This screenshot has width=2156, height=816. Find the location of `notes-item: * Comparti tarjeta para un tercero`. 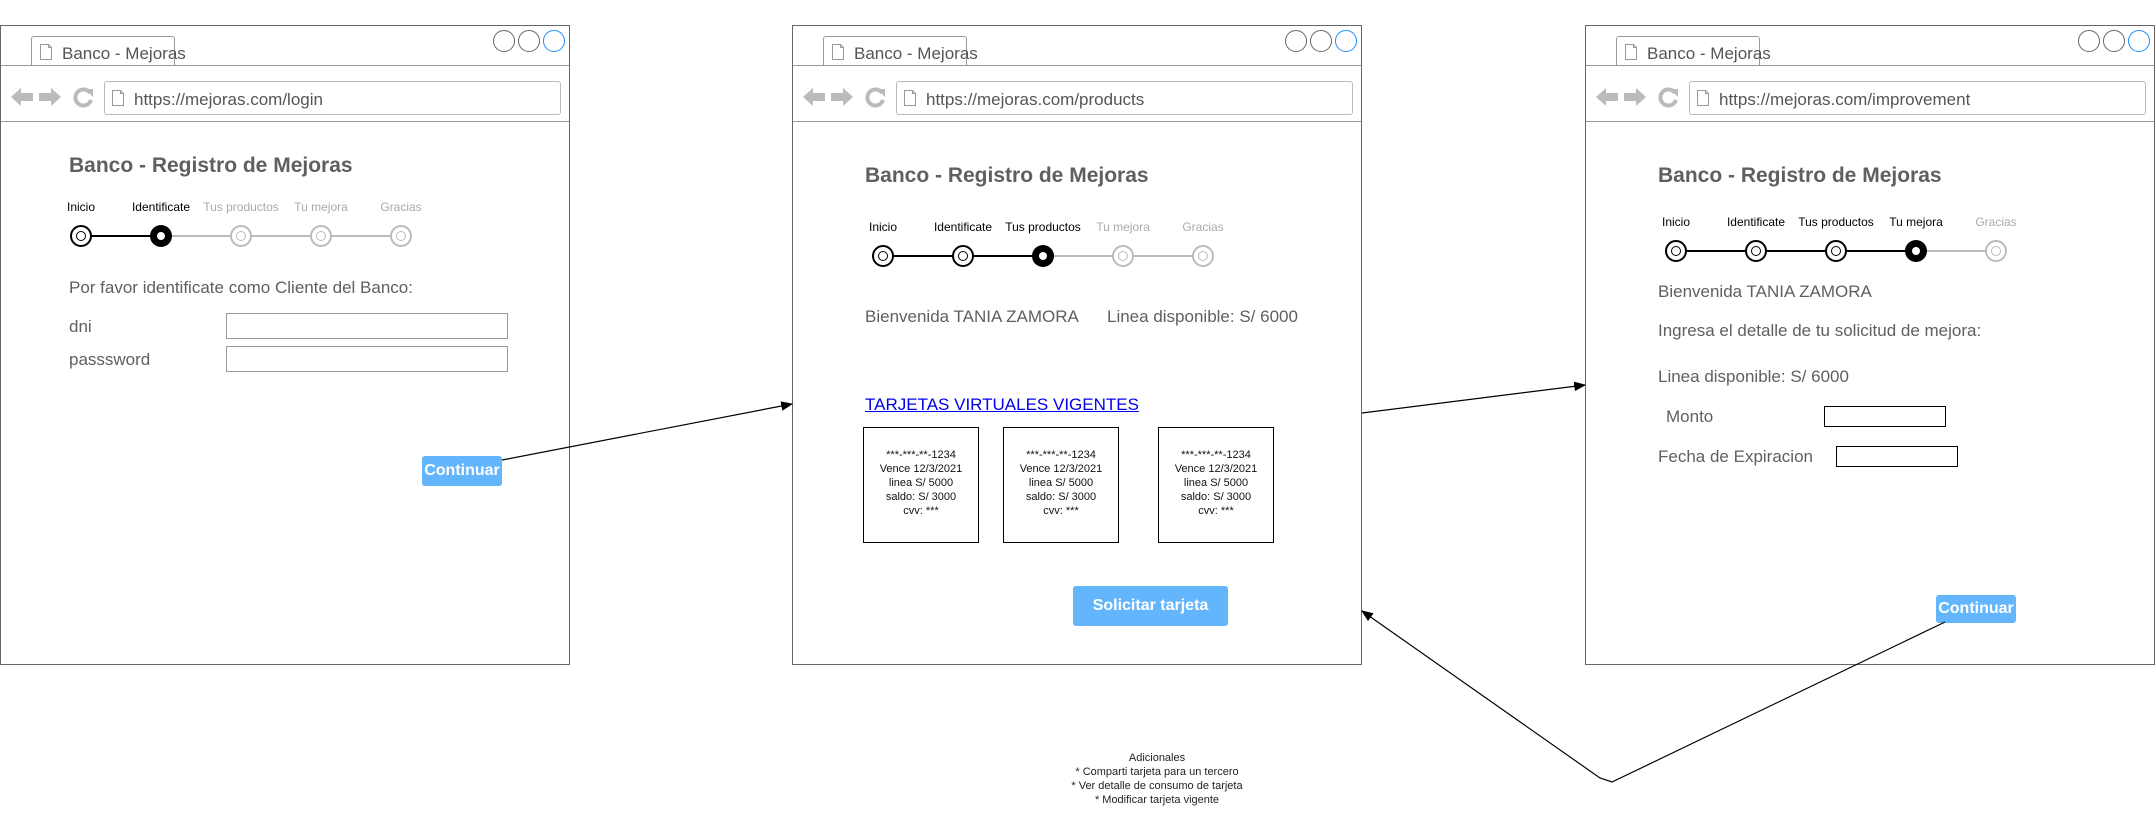

notes-item: * Comparti tarjeta para un tercero is located at coordinates (1157, 772).